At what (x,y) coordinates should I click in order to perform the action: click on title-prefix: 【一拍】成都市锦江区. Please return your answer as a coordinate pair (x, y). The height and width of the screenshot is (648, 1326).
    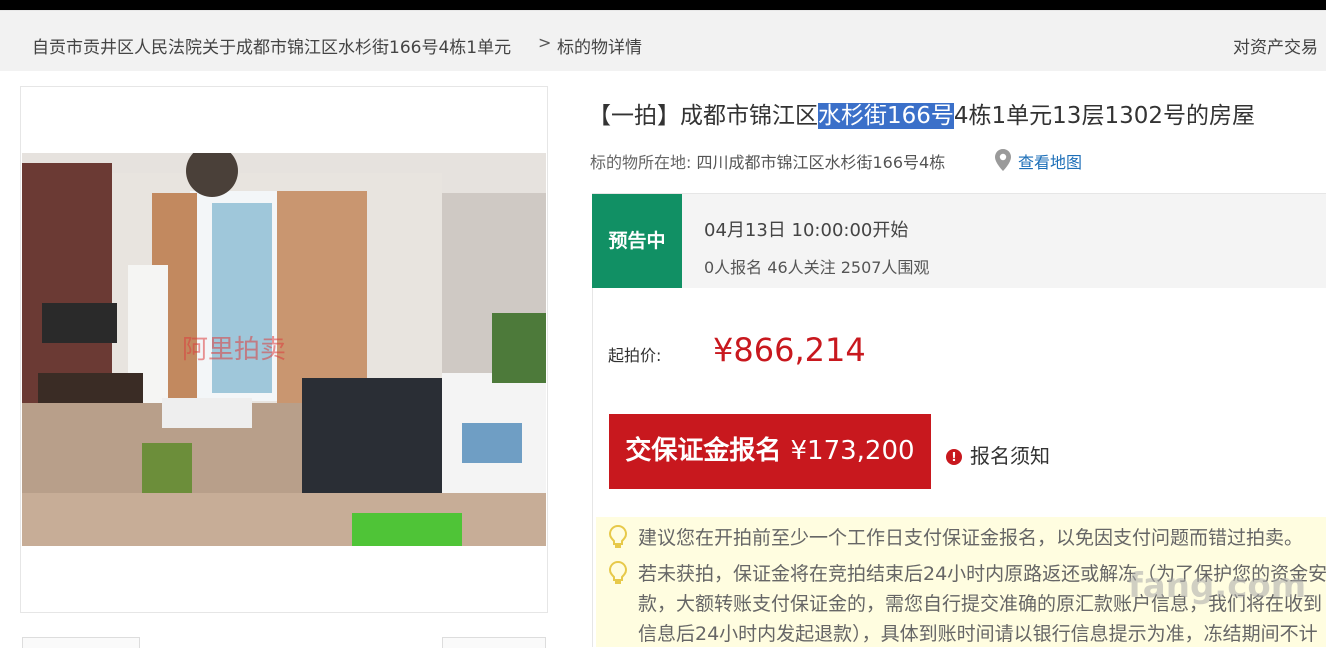
    Looking at the image, I should click on (703, 116).